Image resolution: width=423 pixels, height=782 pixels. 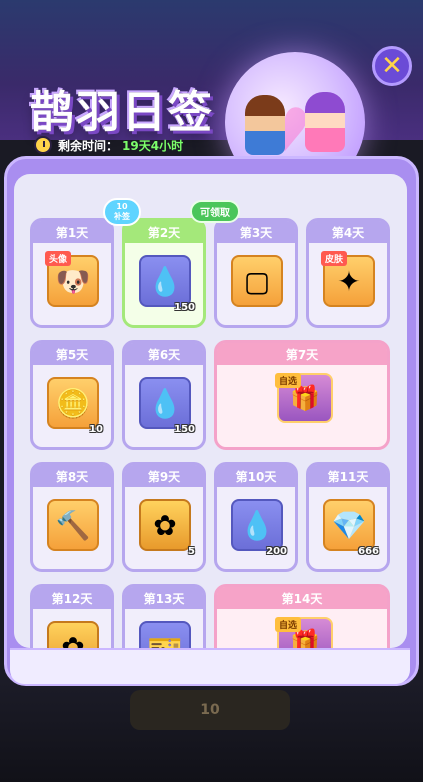 I want to click on day-label: 第6天, so click(x=164, y=354).